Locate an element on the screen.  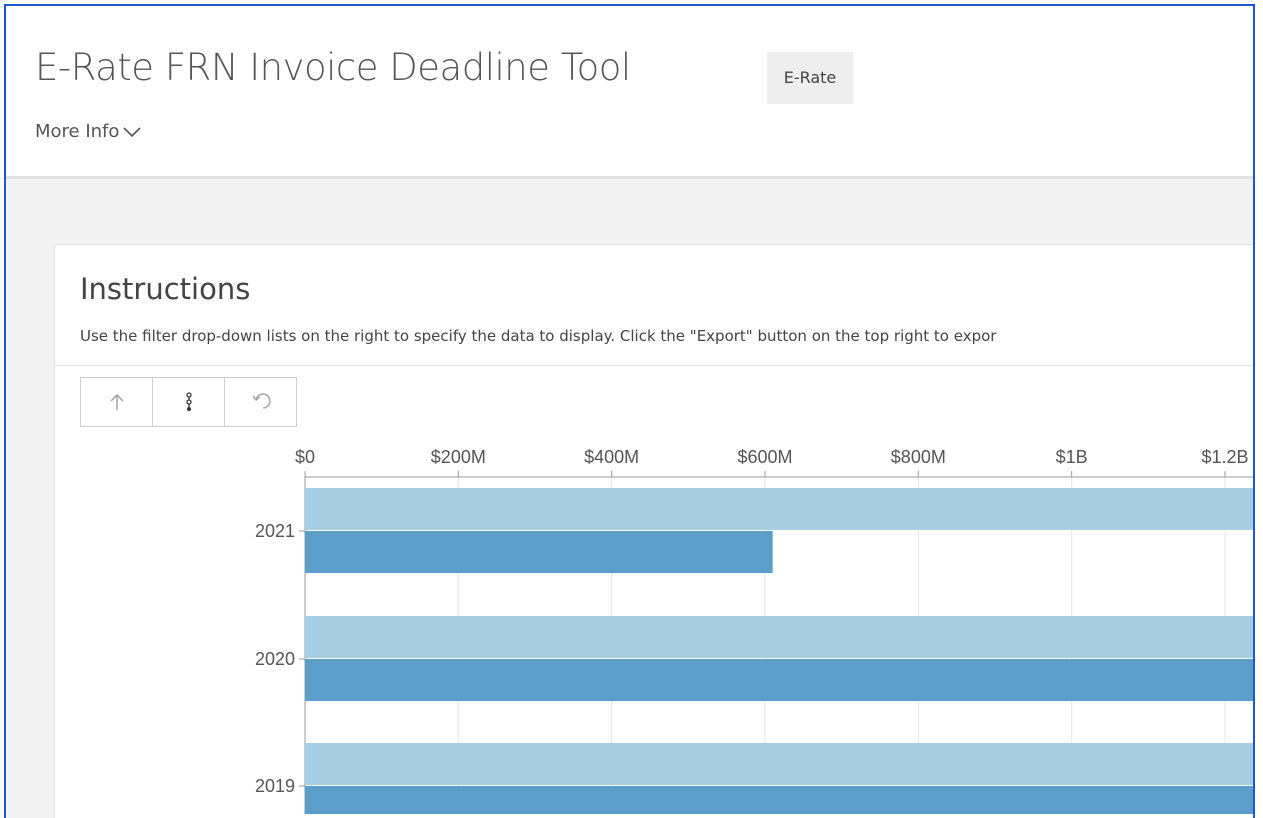
category-tag: E-Rate is located at coordinates (810, 78).